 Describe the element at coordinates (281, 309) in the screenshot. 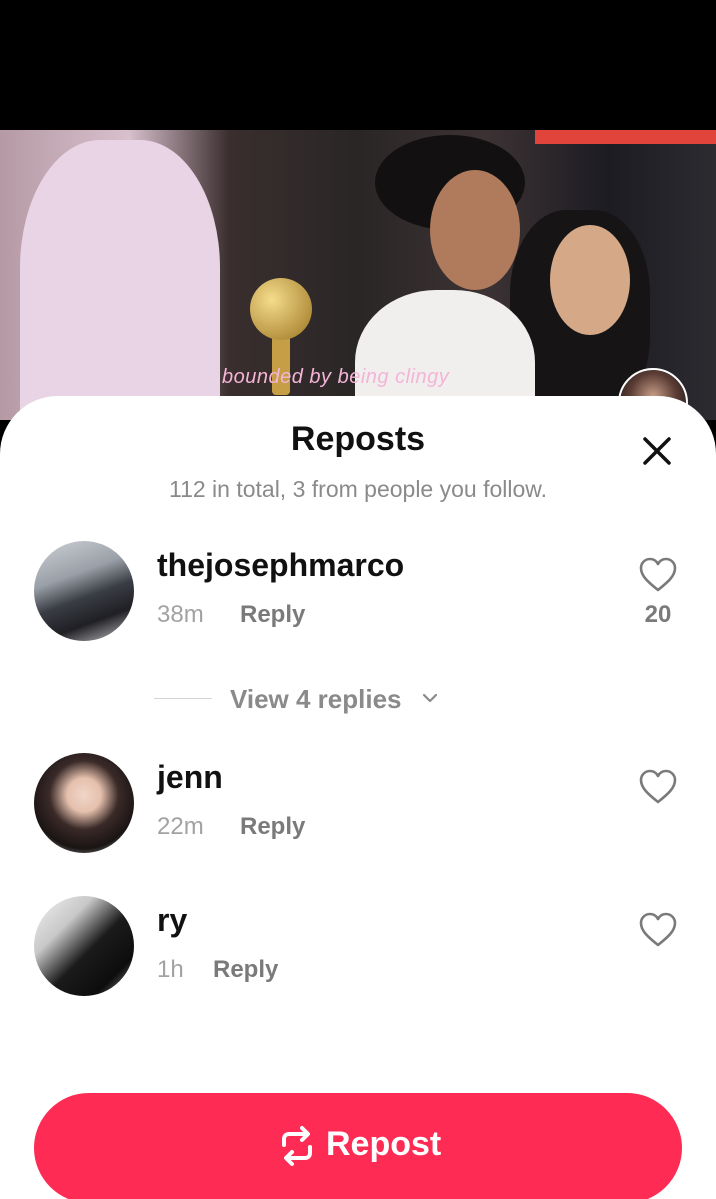

I see `trophy` at that location.